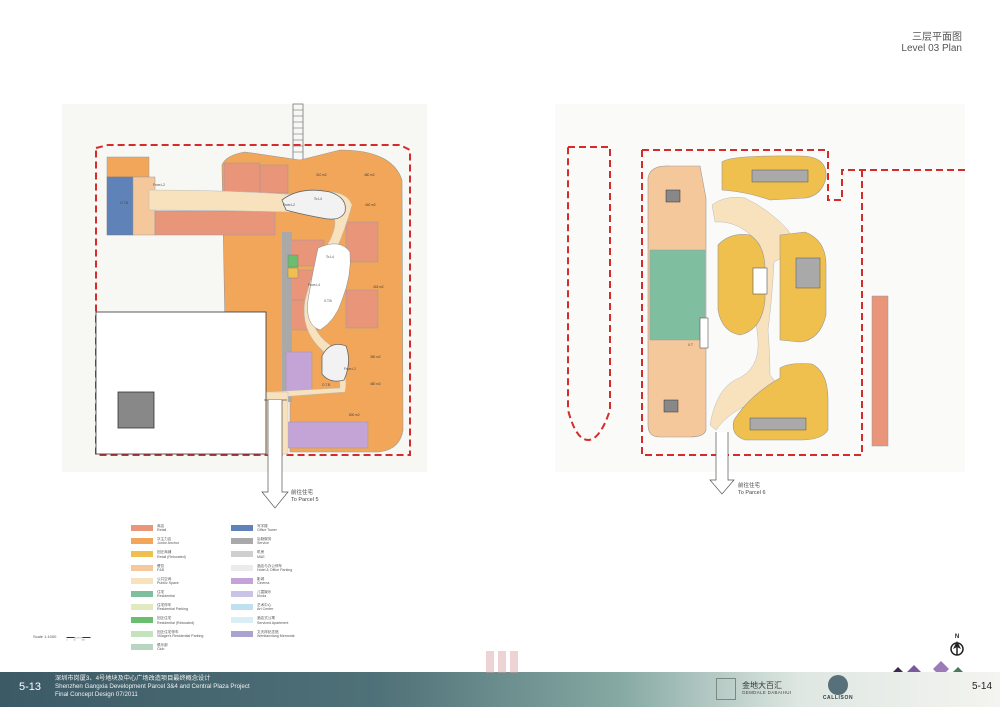 This screenshot has height=707, width=1000. I want to click on gemdale-mark-icon, so click(726, 689).